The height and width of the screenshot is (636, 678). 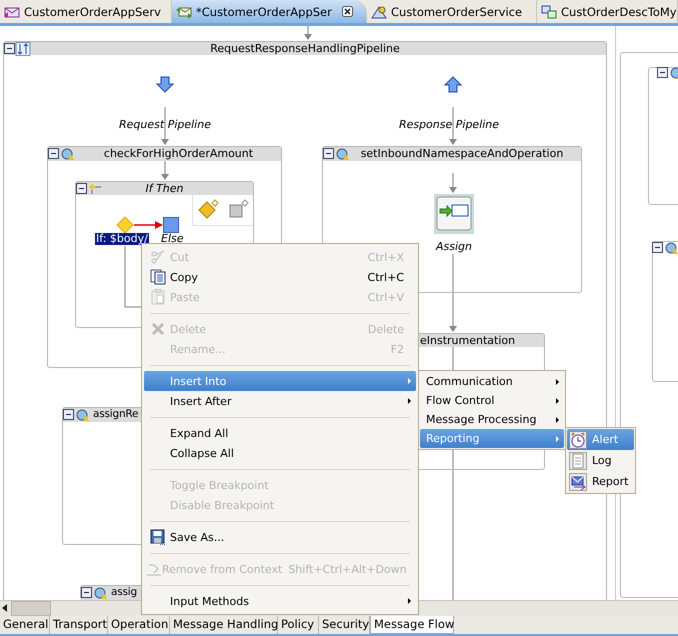 I want to click on tab-label: CustOrderDescToMy, so click(x=619, y=11).